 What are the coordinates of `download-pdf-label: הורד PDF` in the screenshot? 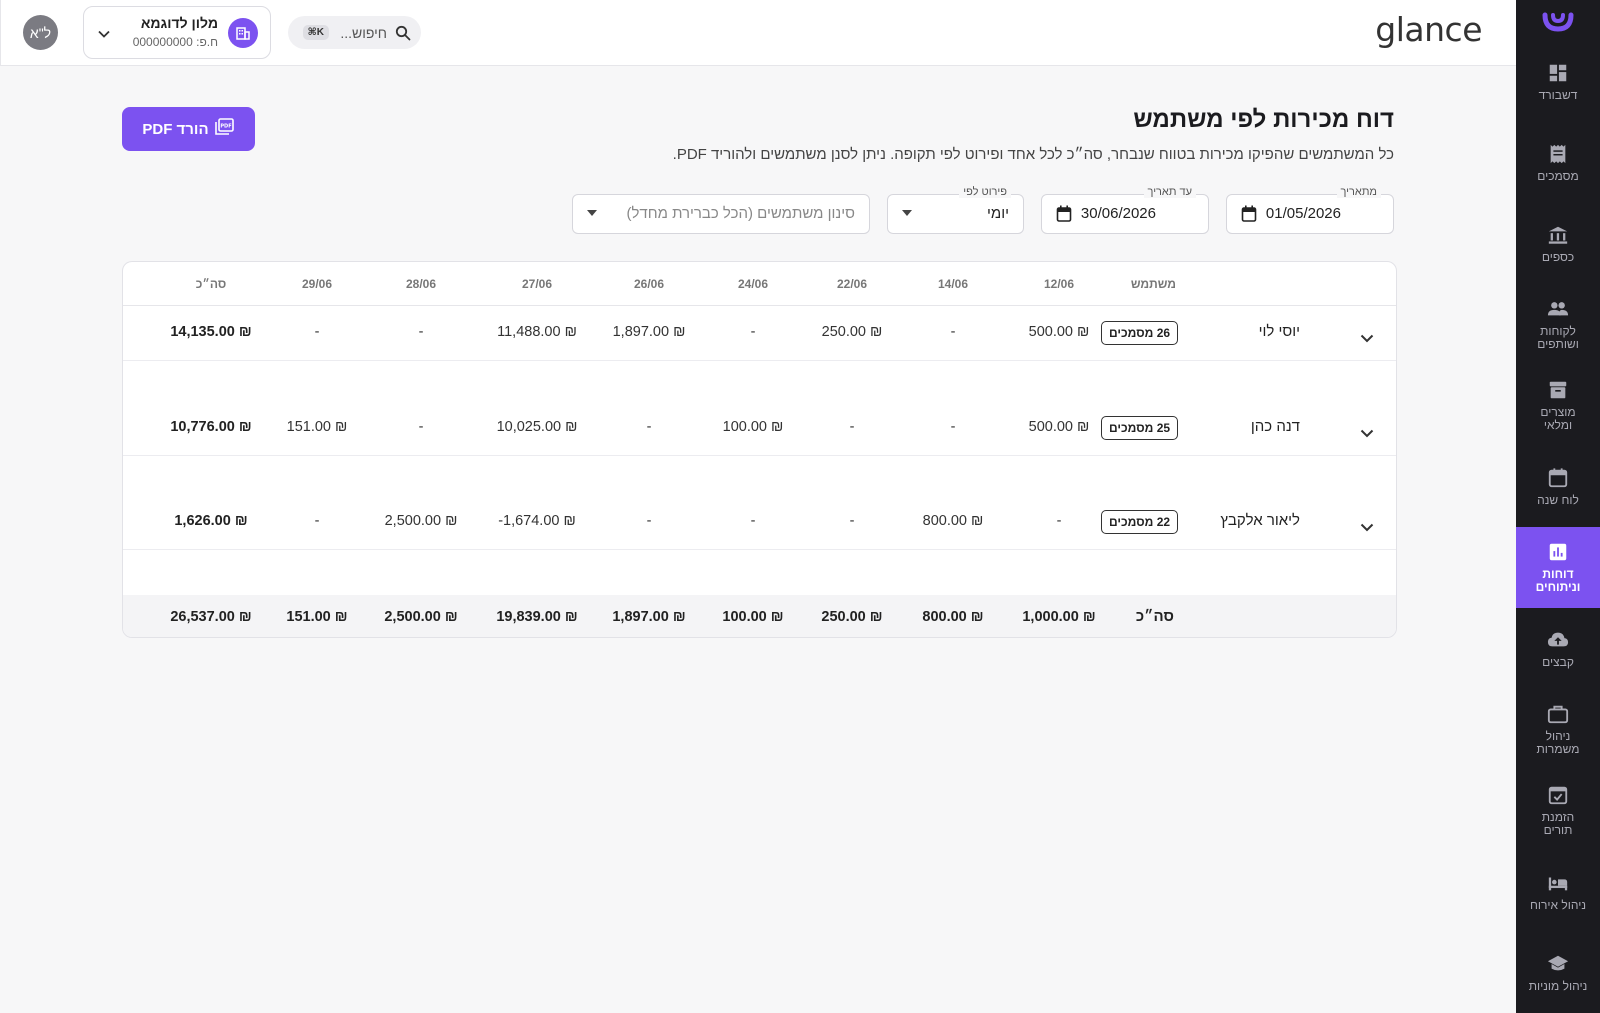 It's located at (175, 129).